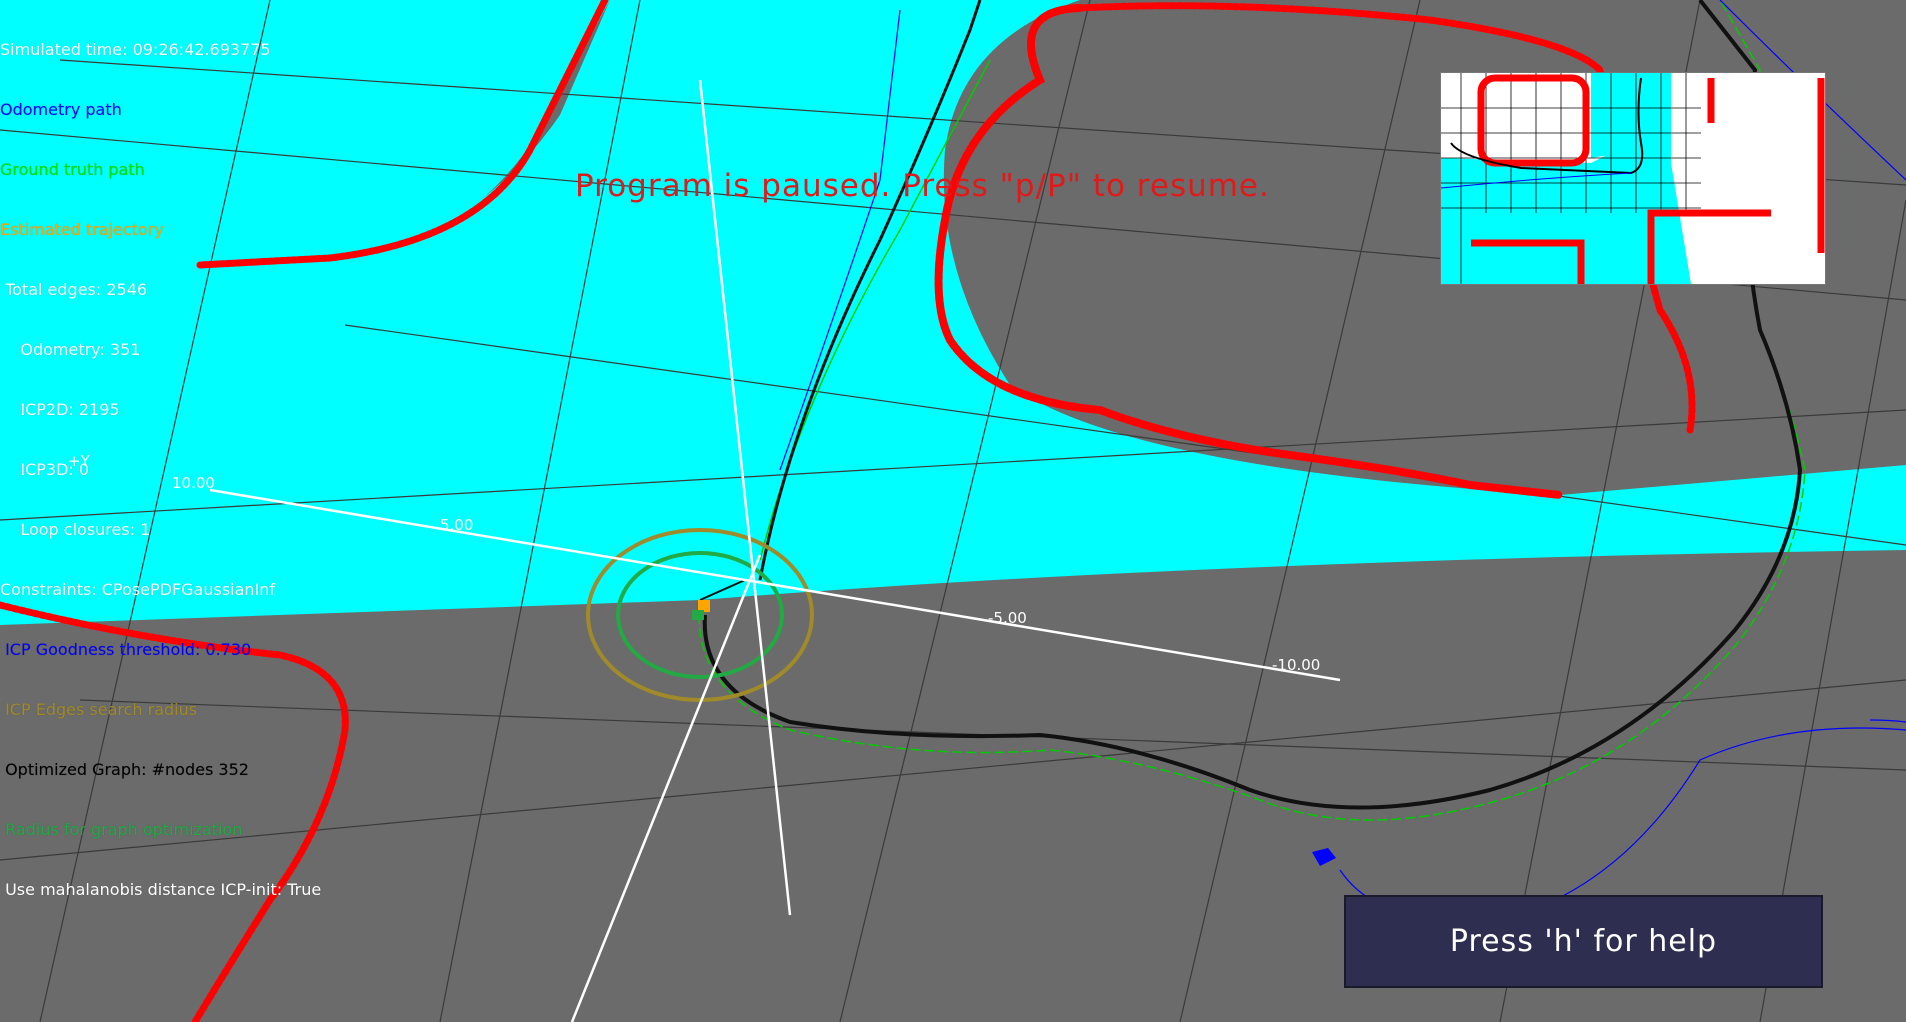  Describe the element at coordinates (126, 649) in the screenshot. I see `hud-icp-goodness: ICP Goodness threshold: 0.730` at that location.